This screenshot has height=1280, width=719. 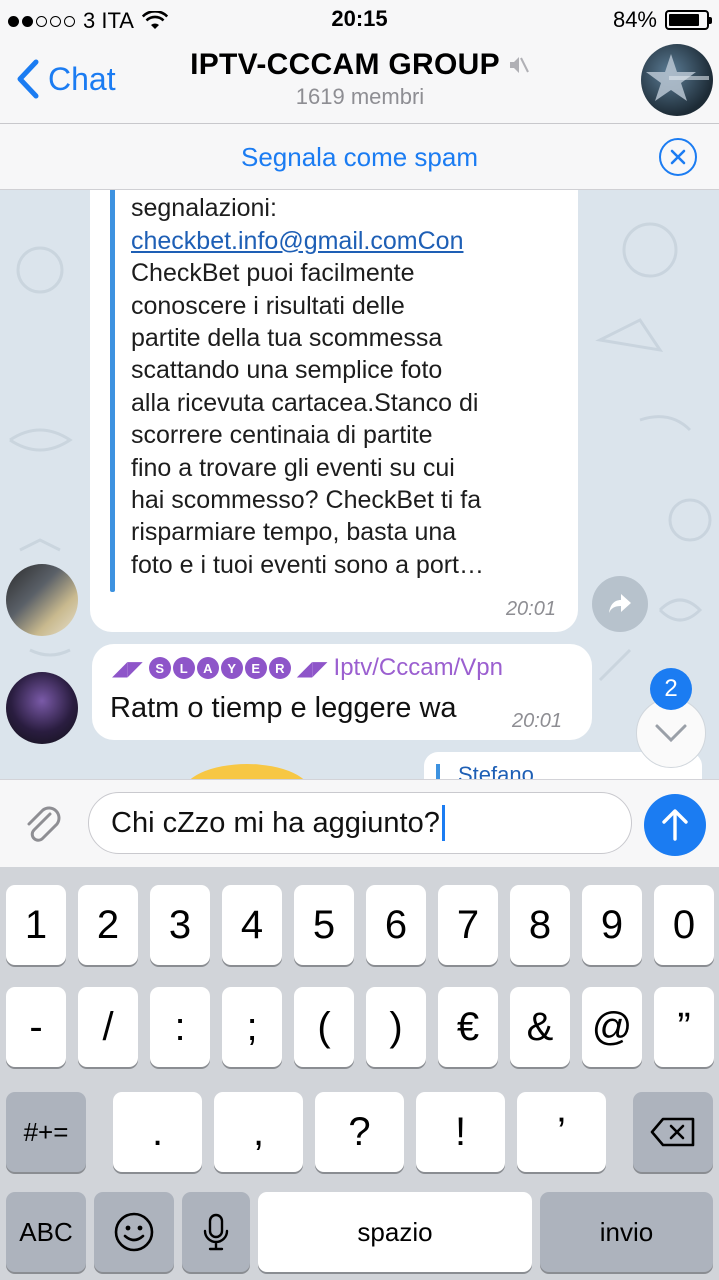 I want to click on backspace-icon, so click(x=672, y=1132).